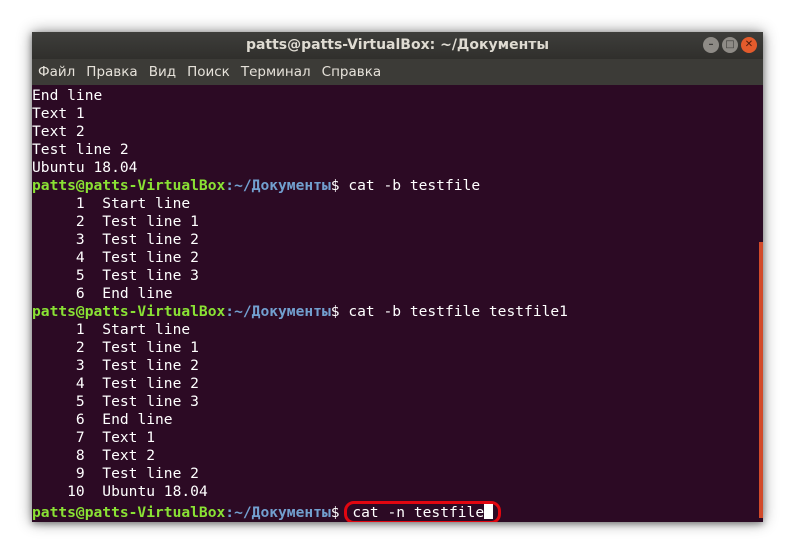  I want to click on window-title: patts@patts-VirtualBox: ~/Документы, so click(397, 45).